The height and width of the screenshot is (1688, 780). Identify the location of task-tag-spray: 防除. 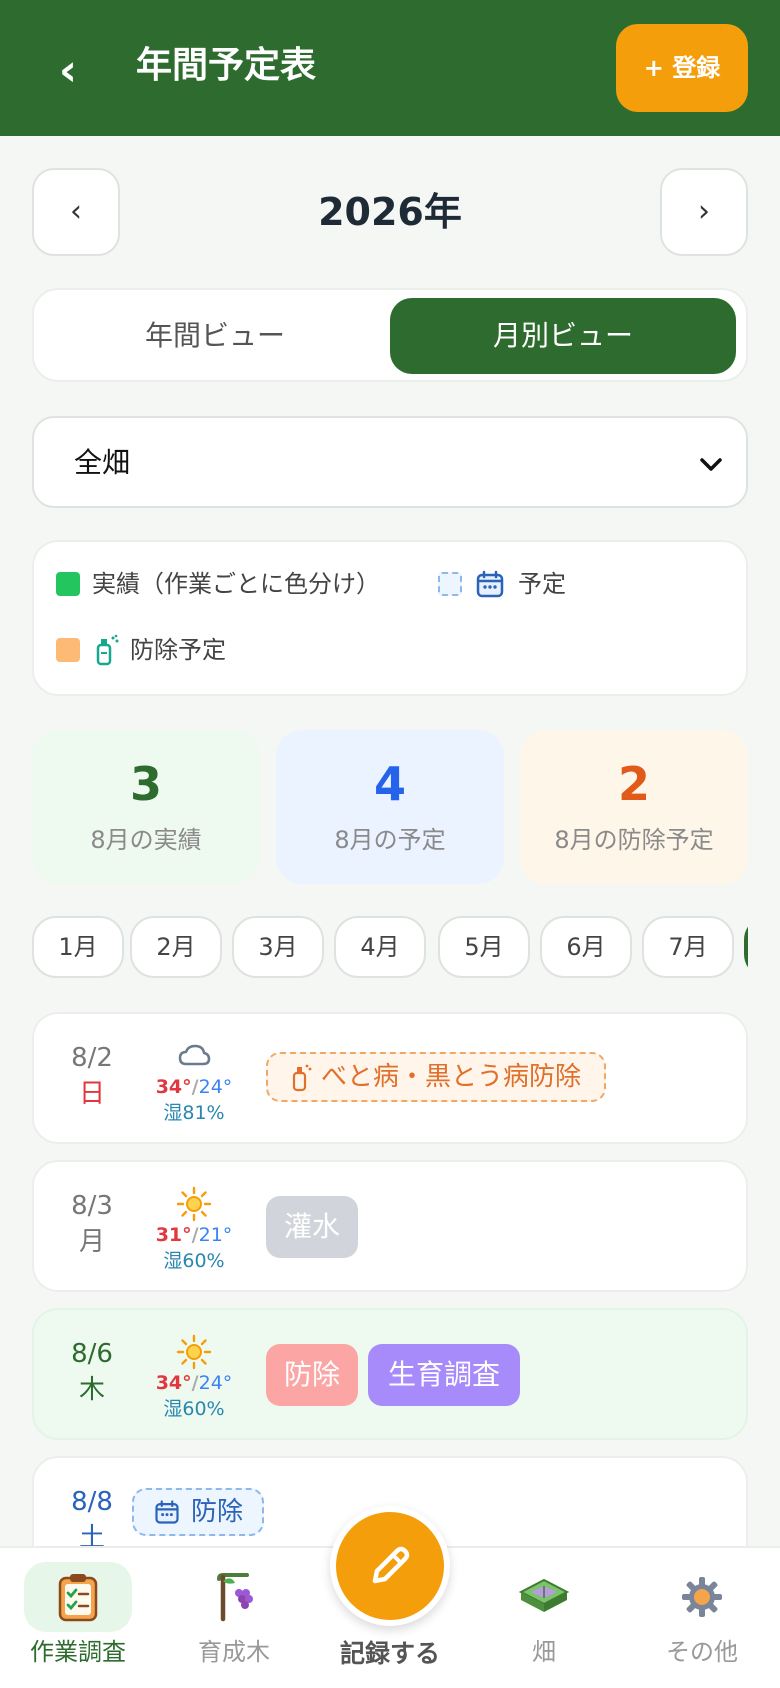
(312, 1375).